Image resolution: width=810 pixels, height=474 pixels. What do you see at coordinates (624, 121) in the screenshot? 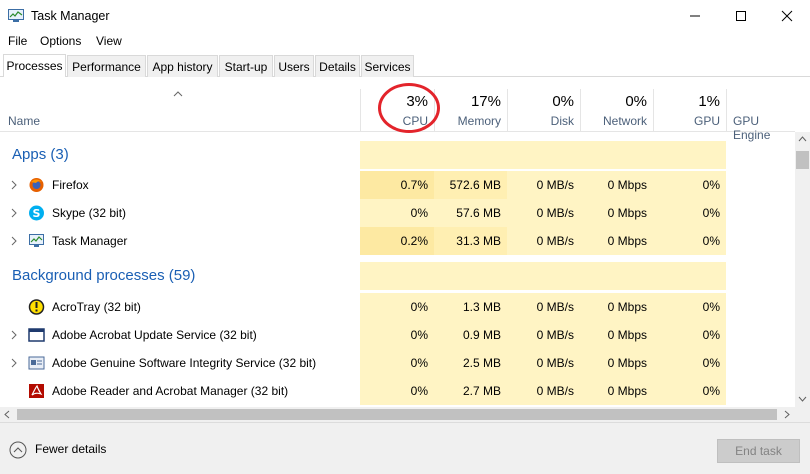
I see `network-label: Network` at bounding box center [624, 121].